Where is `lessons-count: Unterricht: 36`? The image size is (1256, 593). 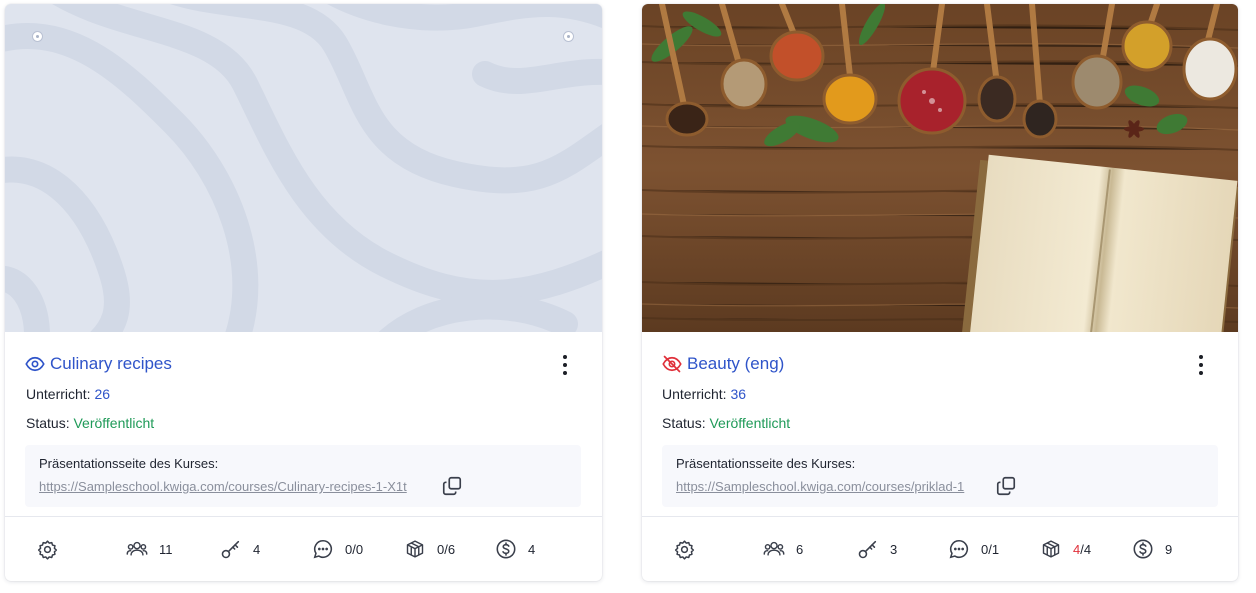 lessons-count: Unterricht: 36 is located at coordinates (704, 394).